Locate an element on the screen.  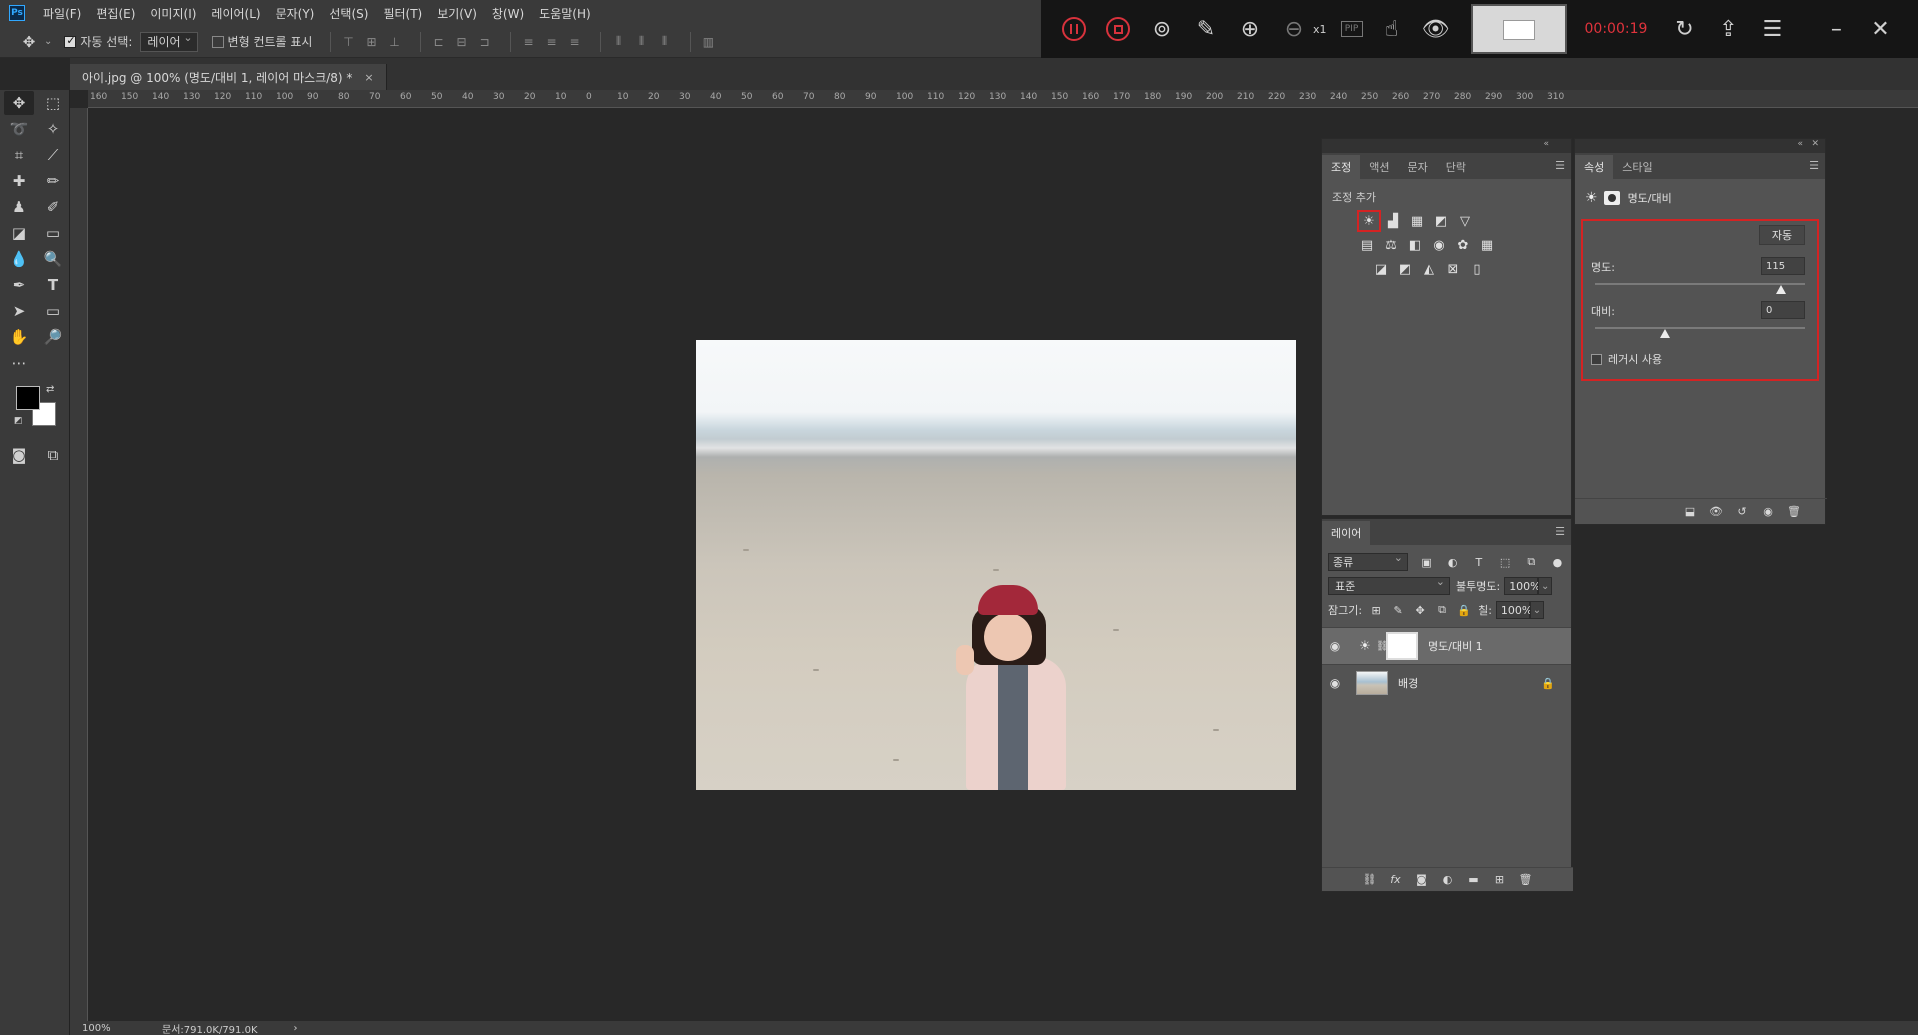
mask-icon is located at coordinates (1611, 198).